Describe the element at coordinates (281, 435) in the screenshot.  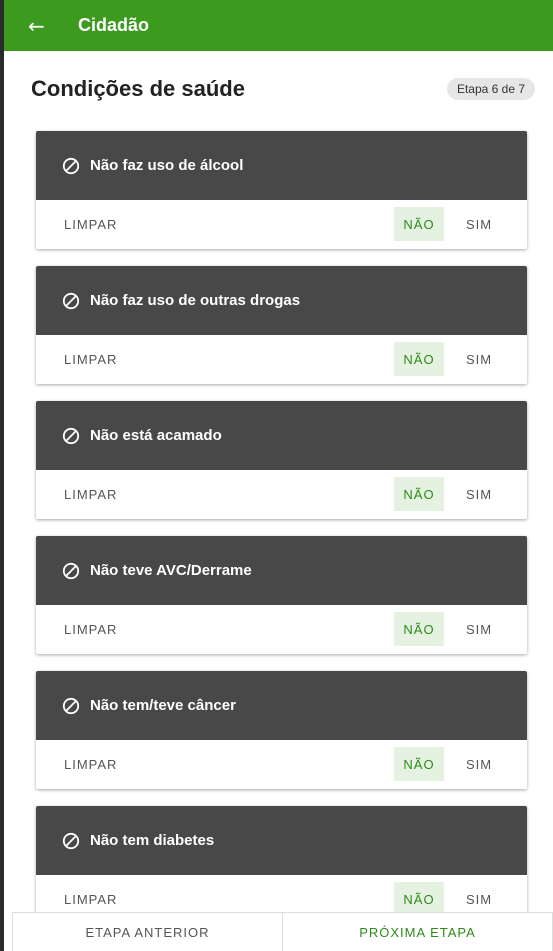
I see `condition-header: Não está acamado` at that location.